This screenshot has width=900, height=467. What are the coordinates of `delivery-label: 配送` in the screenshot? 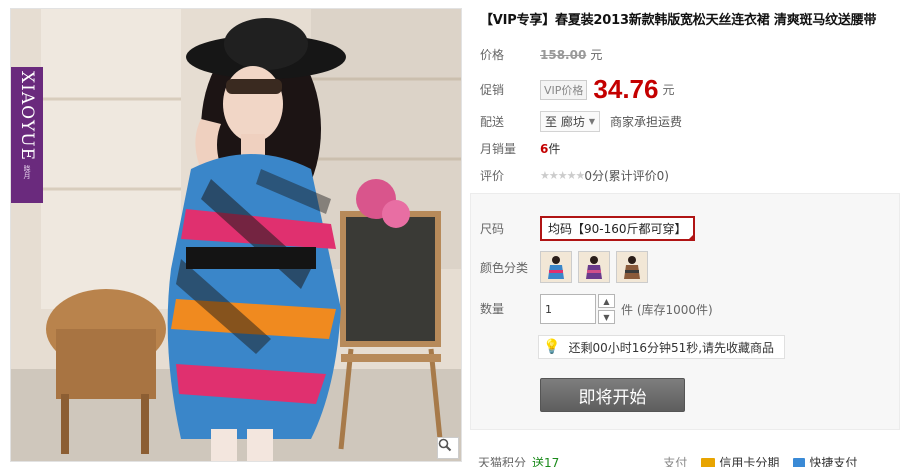 It's located at (492, 122).